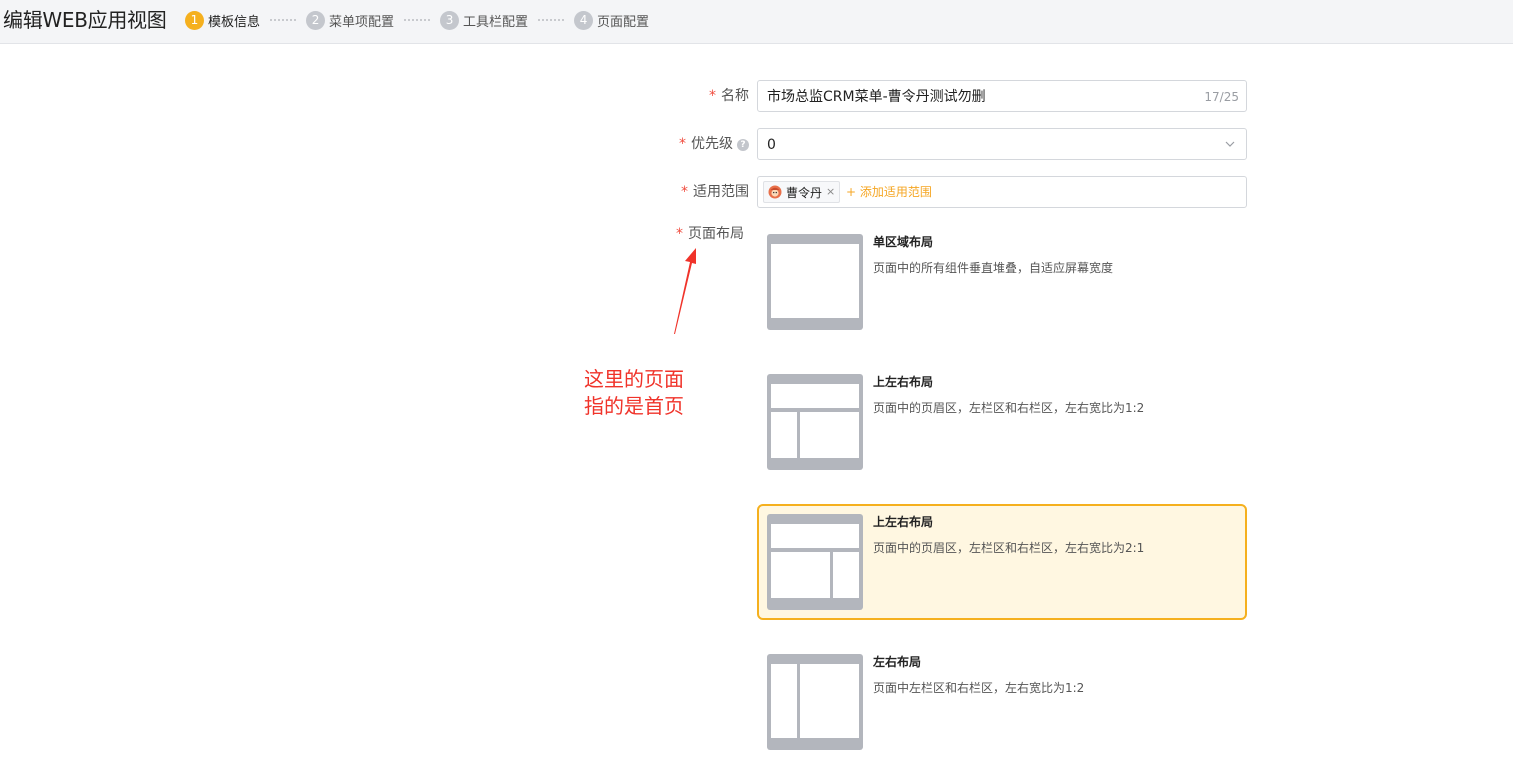 This screenshot has width=1513, height=782. What do you see at coordinates (775, 192) in the screenshot?
I see `user-avatar-icon` at bounding box center [775, 192].